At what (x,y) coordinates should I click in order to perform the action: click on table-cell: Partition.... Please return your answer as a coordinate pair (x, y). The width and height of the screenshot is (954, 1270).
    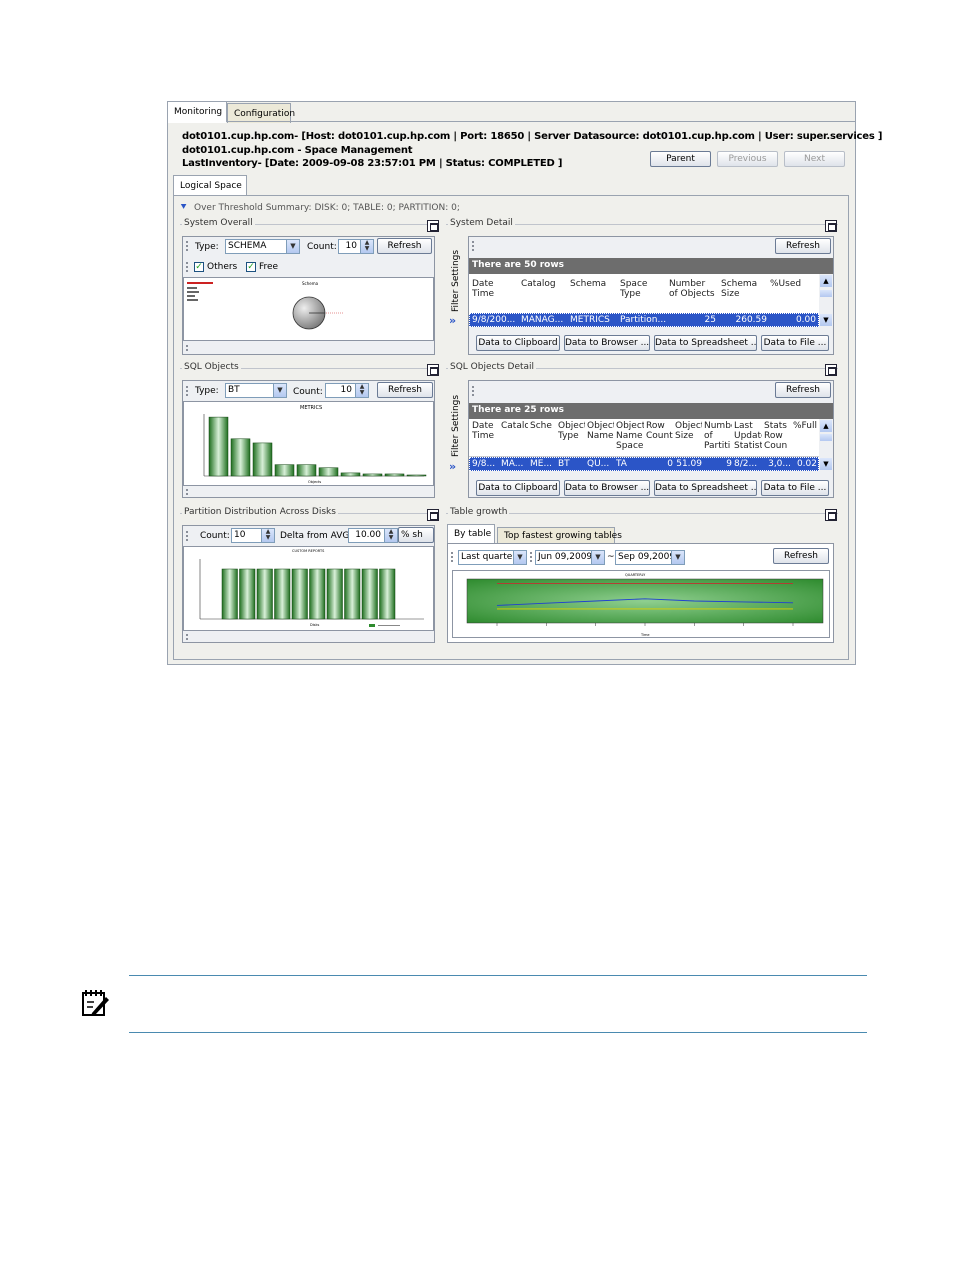
    Looking at the image, I should click on (643, 320).